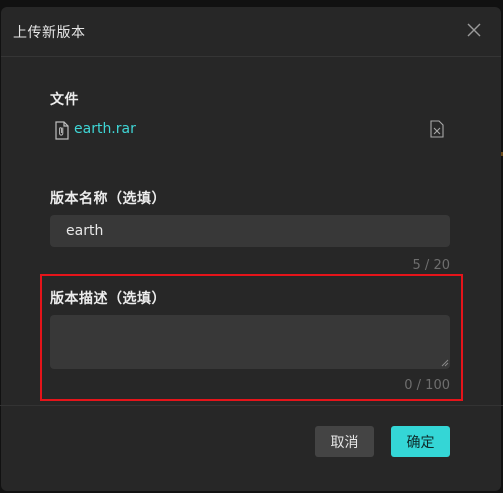 This screenshot has width=503, height=493. Describe the element at coordinates (445, 363) in the screenshot. I see `resize-handle-icon` at that location.